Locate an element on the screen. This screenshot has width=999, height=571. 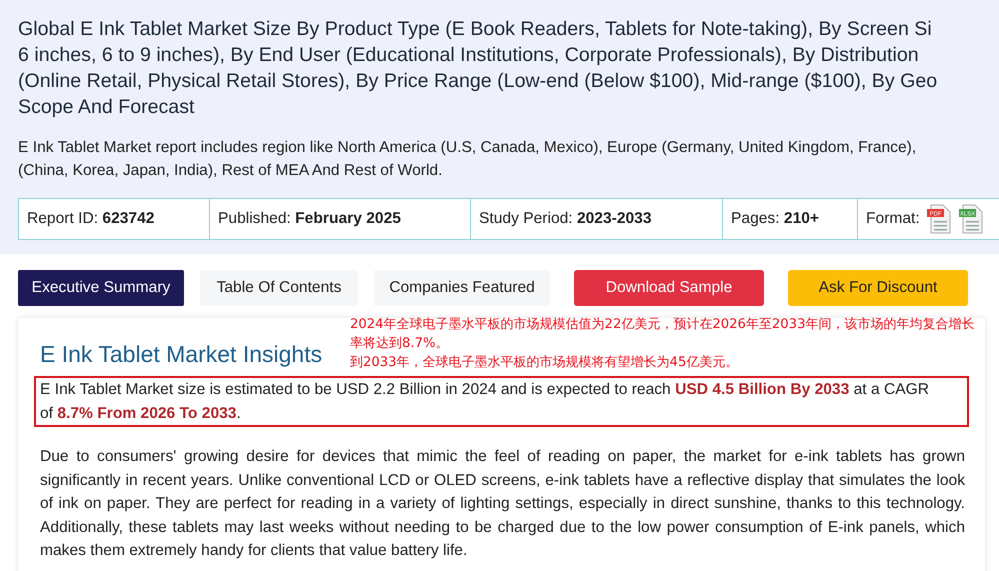
section-heading: E Ink Tablet Market Insights is located at coordinates (181, 354).